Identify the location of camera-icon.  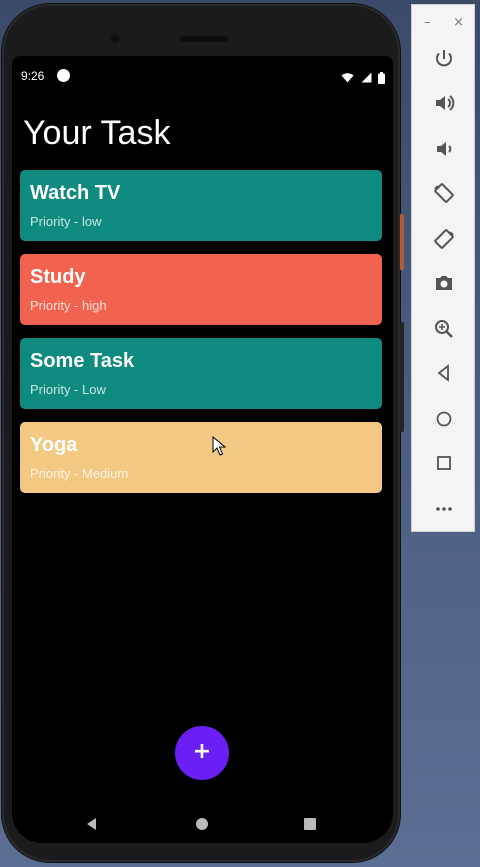
(444, 283).